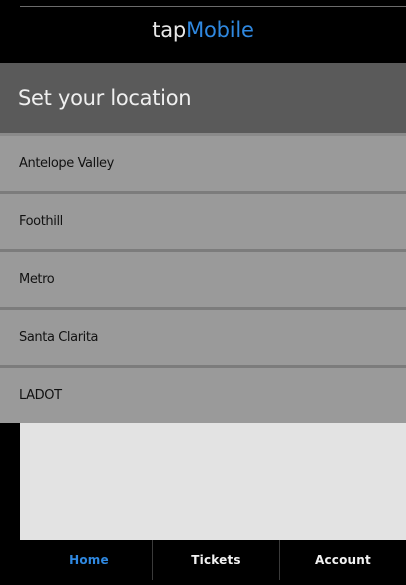 This screenshot has width=406, height=585. I want to click on location-item-ladot: LADOT, so click(203, 394).